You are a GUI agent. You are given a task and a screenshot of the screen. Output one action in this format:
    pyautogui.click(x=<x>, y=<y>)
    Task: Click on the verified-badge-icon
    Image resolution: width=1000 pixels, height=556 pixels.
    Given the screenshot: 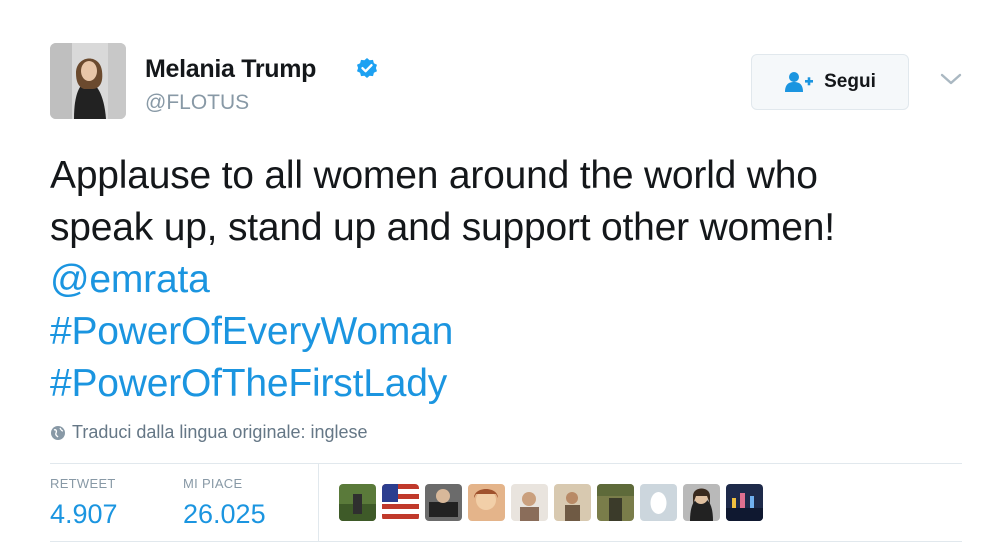 What is the action you would take?
    pyautogui.click(x=367, y=68)
    